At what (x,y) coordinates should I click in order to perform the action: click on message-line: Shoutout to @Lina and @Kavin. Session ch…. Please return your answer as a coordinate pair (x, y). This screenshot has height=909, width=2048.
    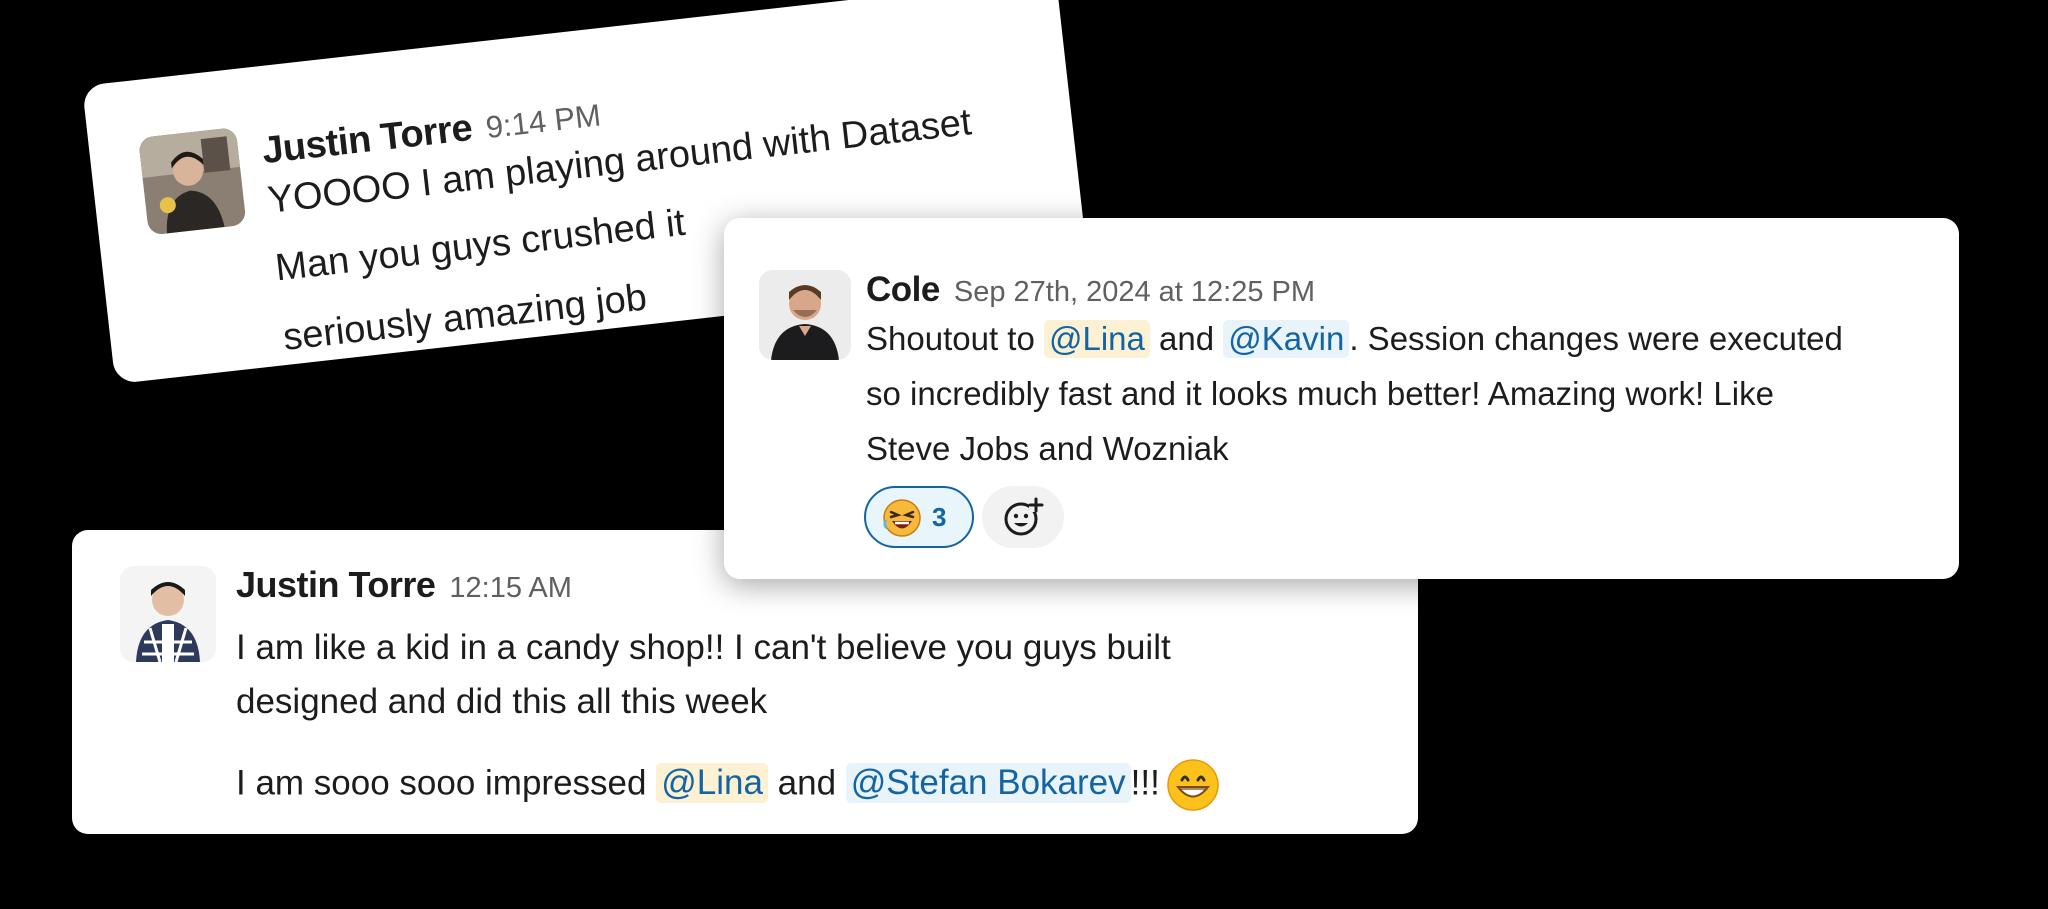
    Looking at the image, I should click on (1354, 339).